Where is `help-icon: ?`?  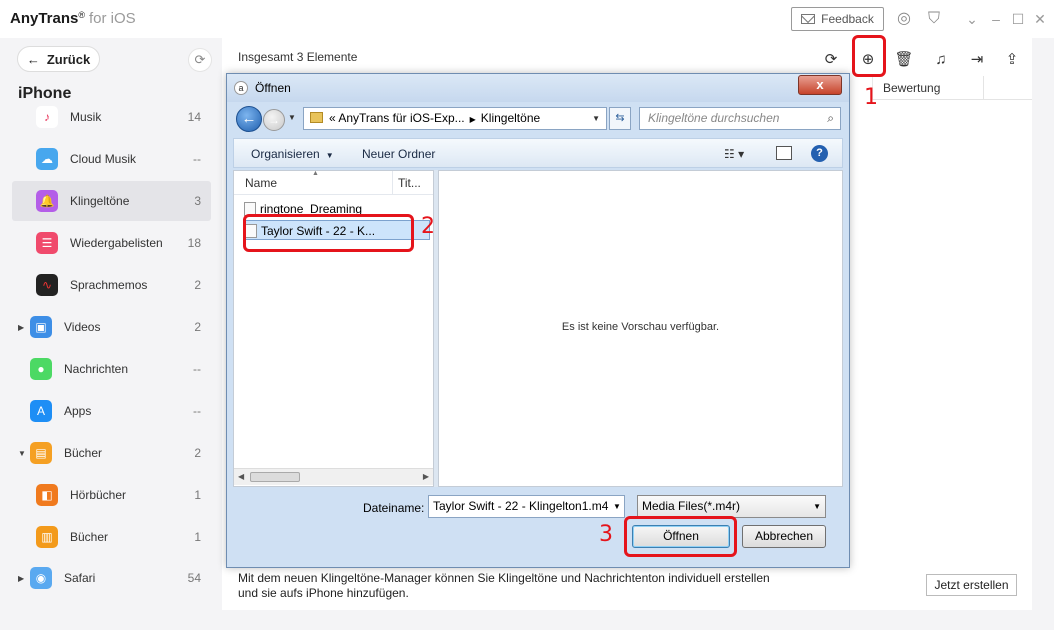 help-icon: ? is located at coordinates (819, 153).